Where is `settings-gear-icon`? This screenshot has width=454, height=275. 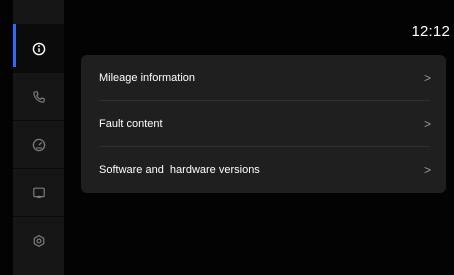
settings-gear-icon is located at coordinates (39, 241).